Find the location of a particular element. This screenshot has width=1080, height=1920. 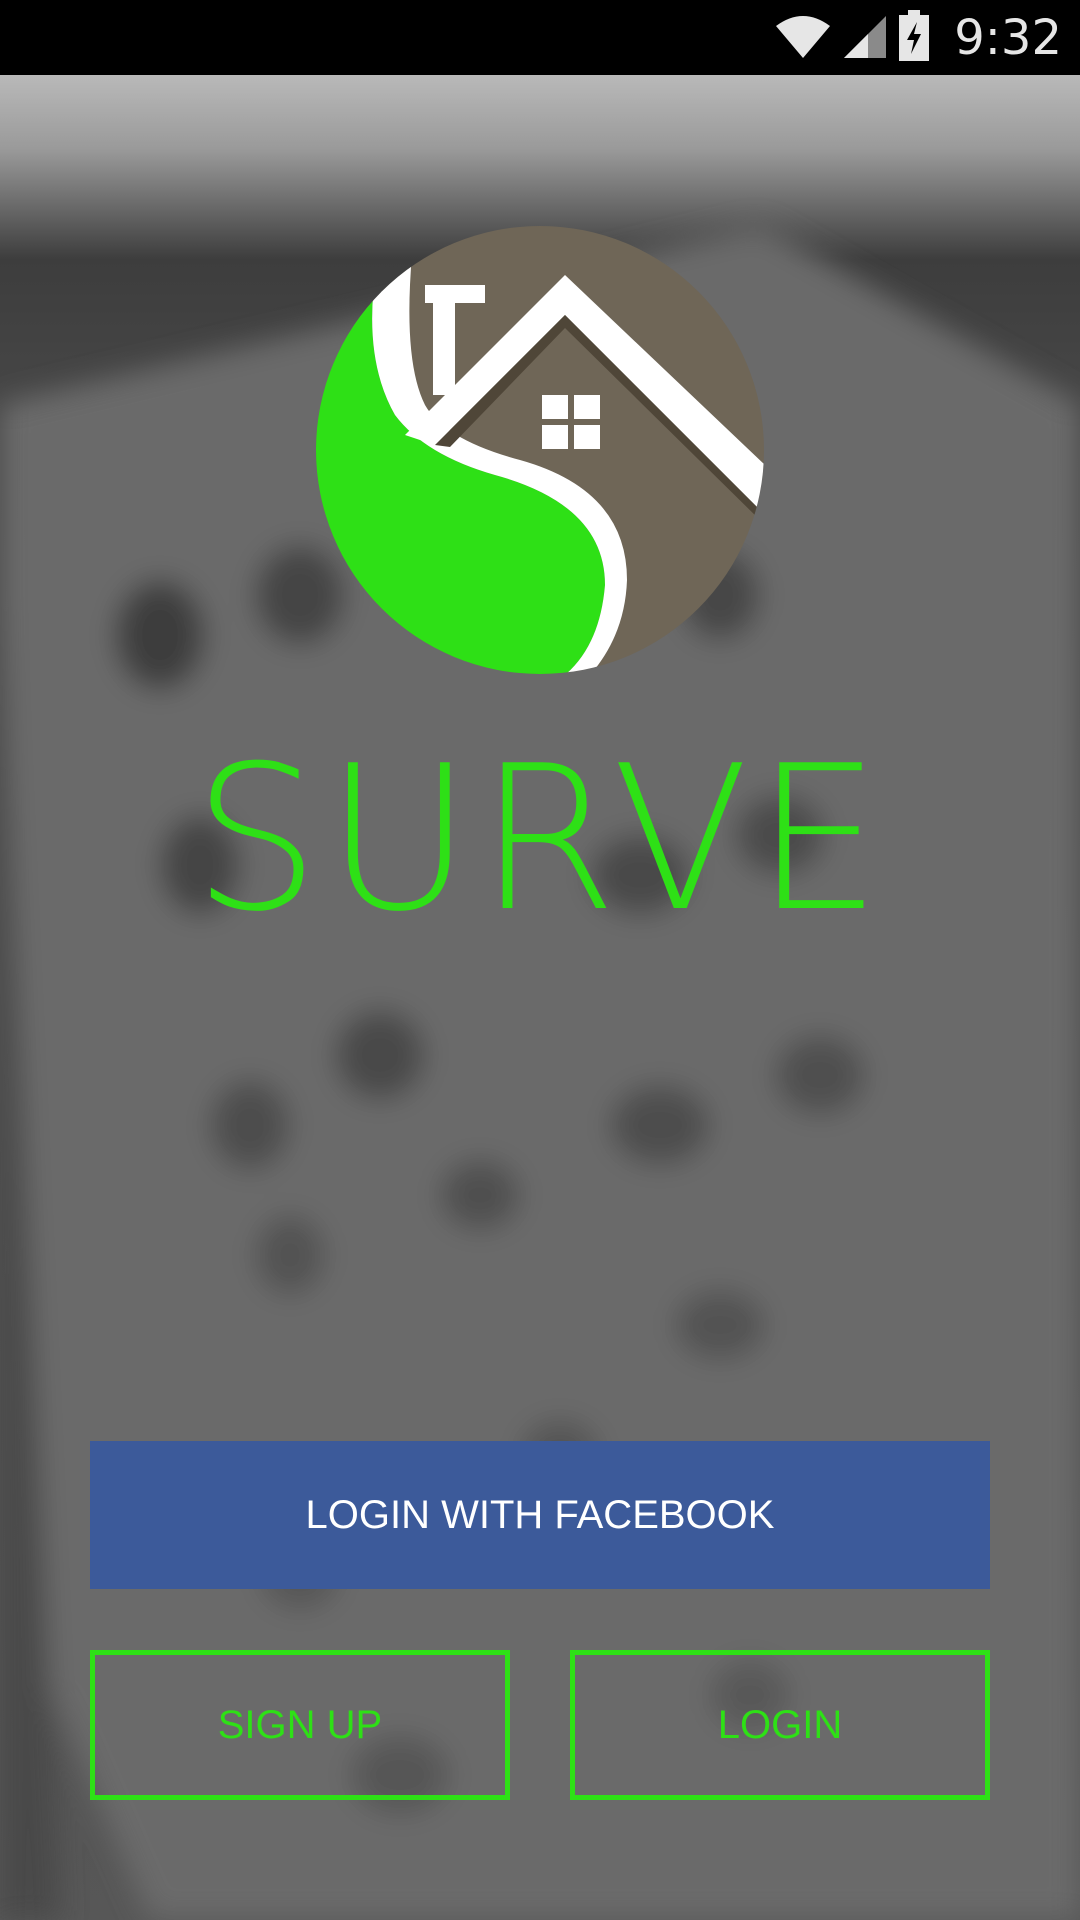

login-with-facebook-button: LOGIN WITH FACEBOOK is located at coordinates (540, 1515).